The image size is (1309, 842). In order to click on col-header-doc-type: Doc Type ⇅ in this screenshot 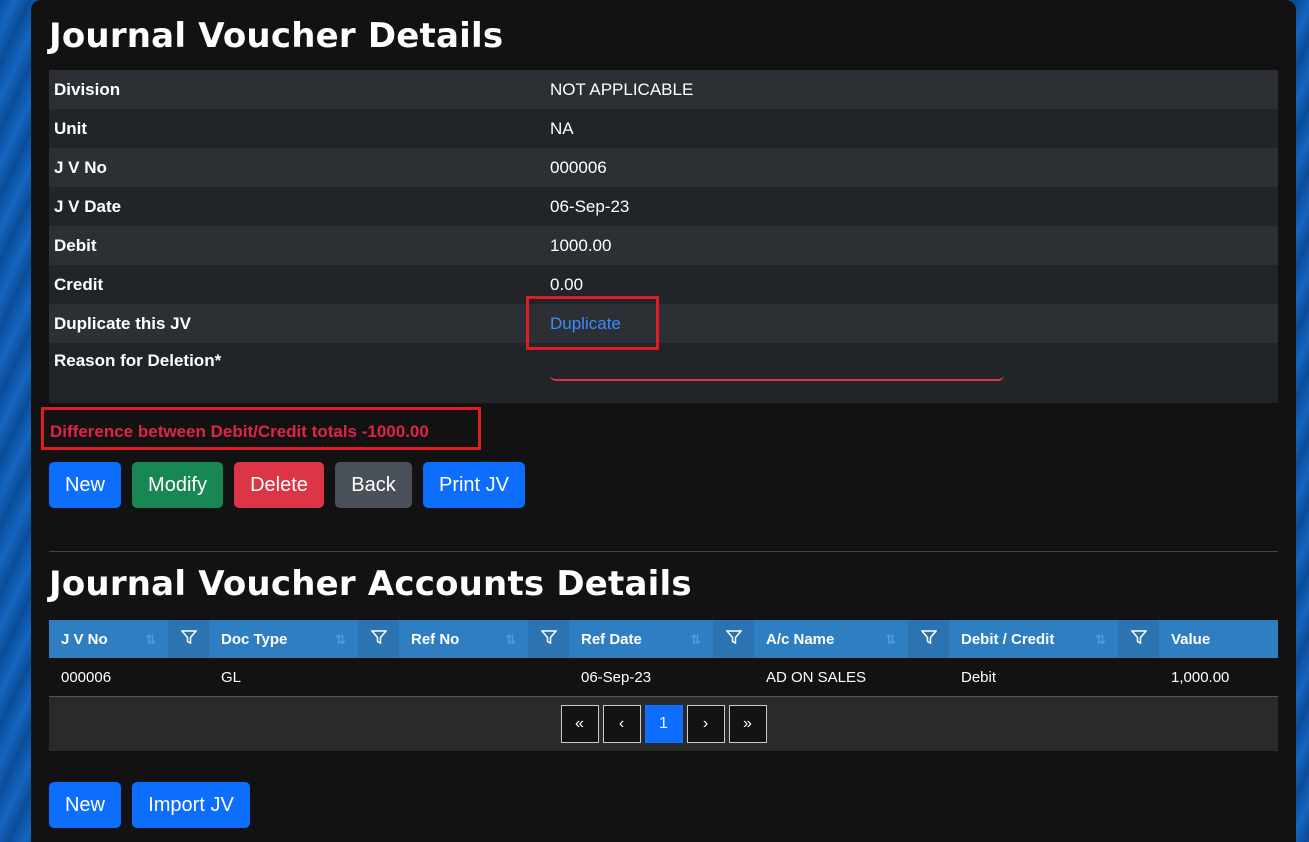, I will do `click(283, 639)`.